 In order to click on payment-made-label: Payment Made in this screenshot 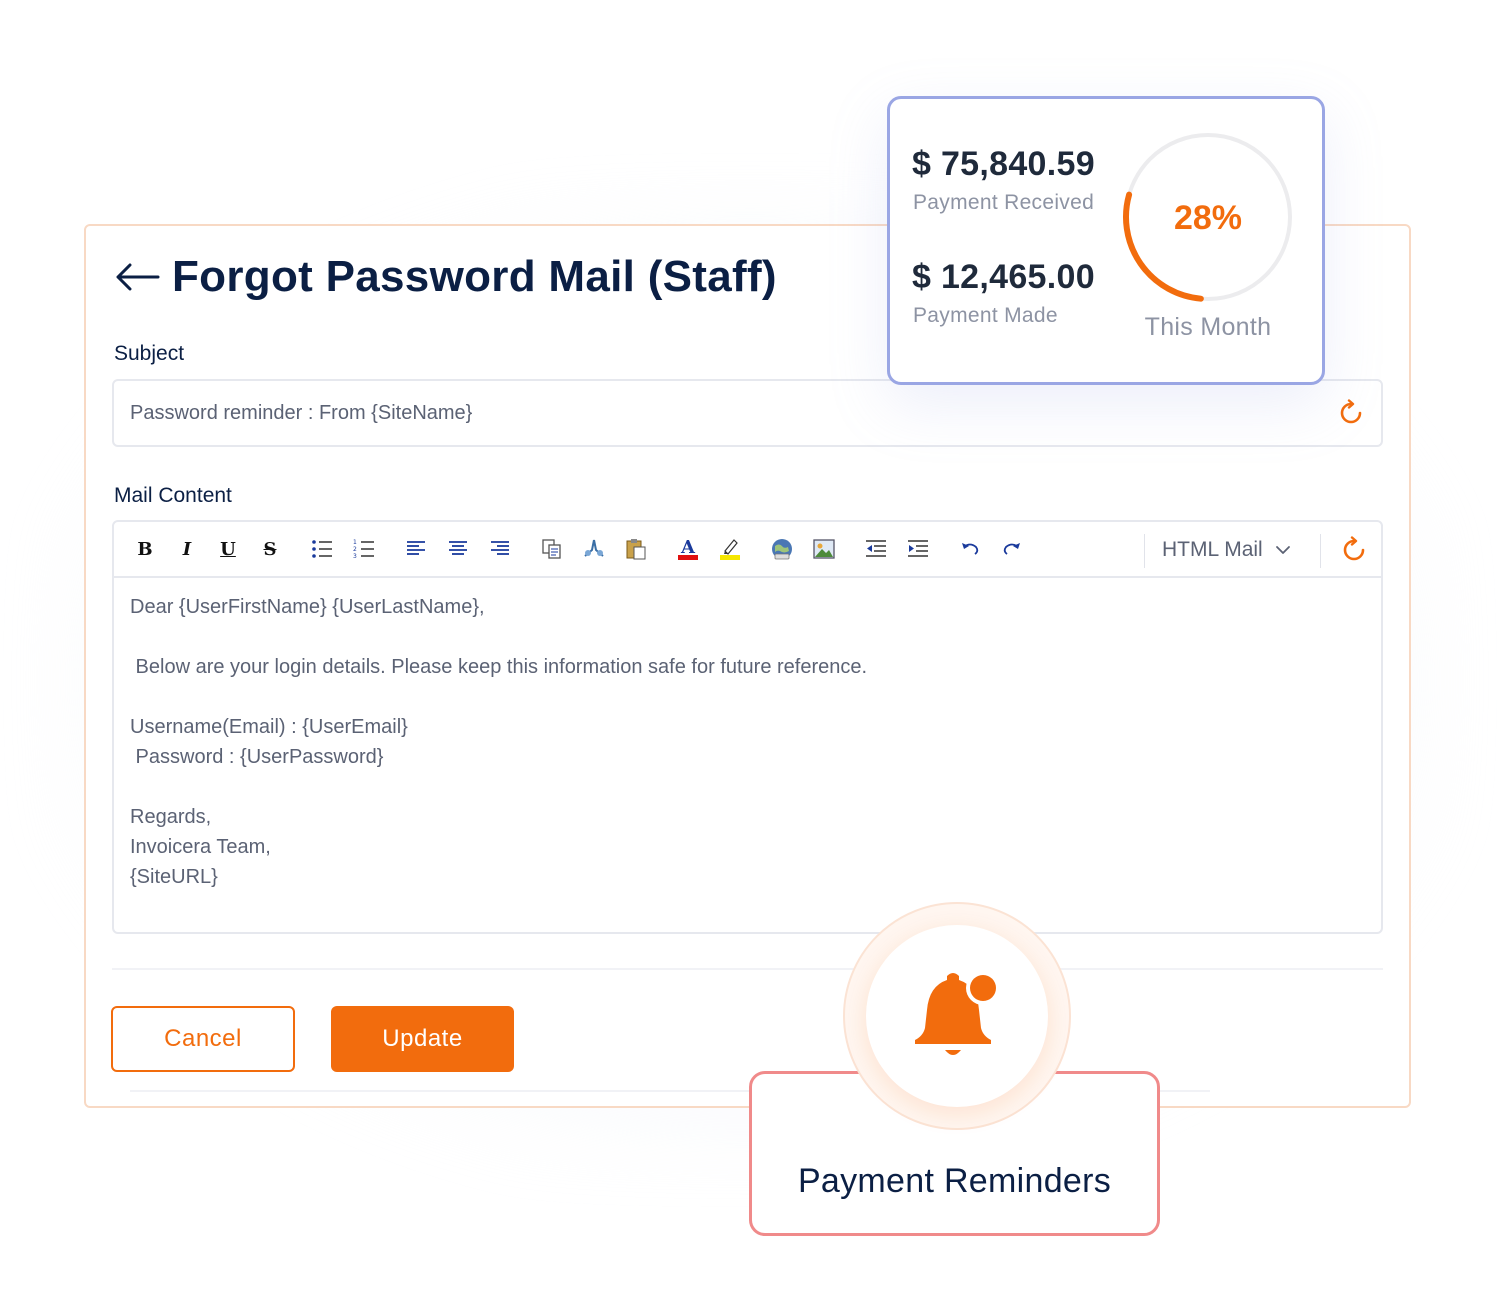, I will do `click(985, 315)`.